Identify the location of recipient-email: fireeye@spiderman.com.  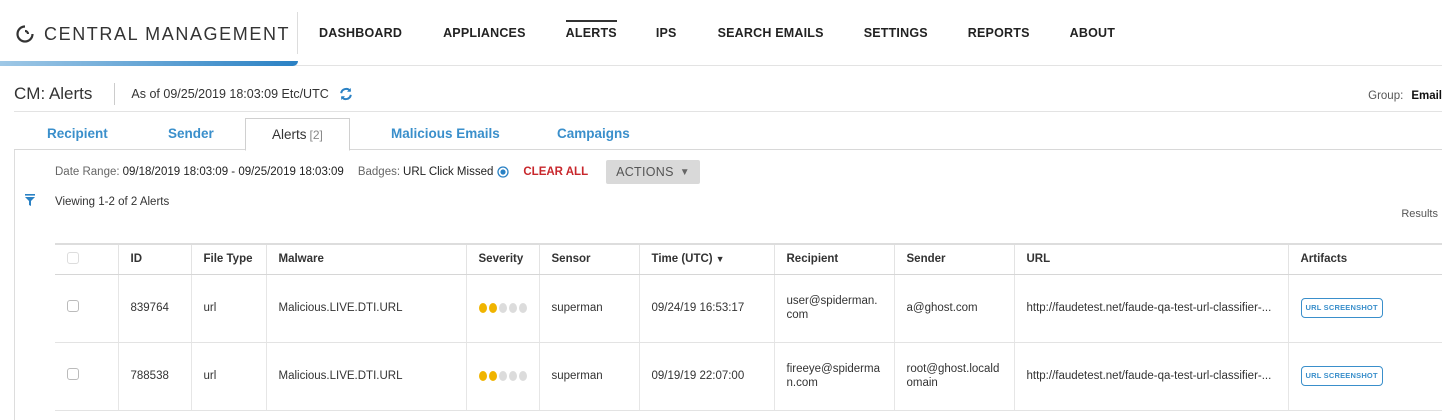
(834, 376).